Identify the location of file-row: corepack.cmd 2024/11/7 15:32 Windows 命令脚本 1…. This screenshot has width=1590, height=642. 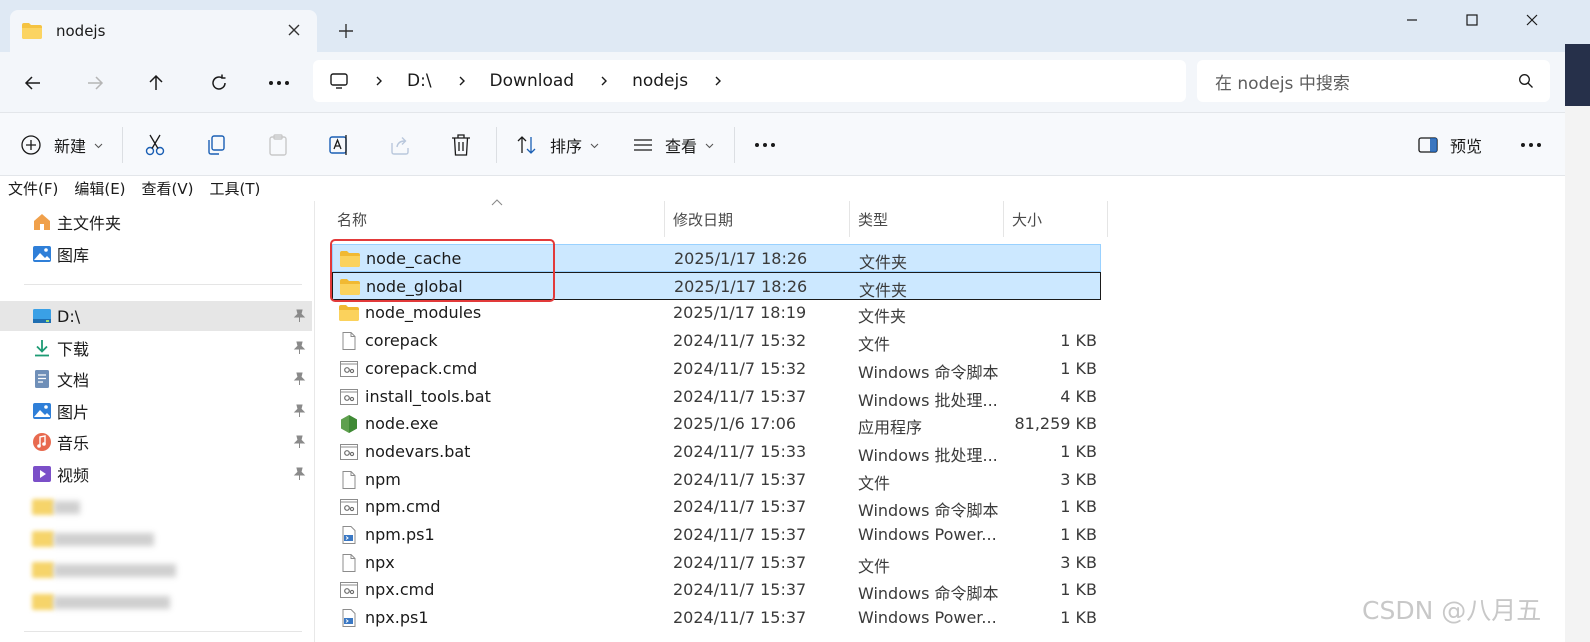
(716, 369).